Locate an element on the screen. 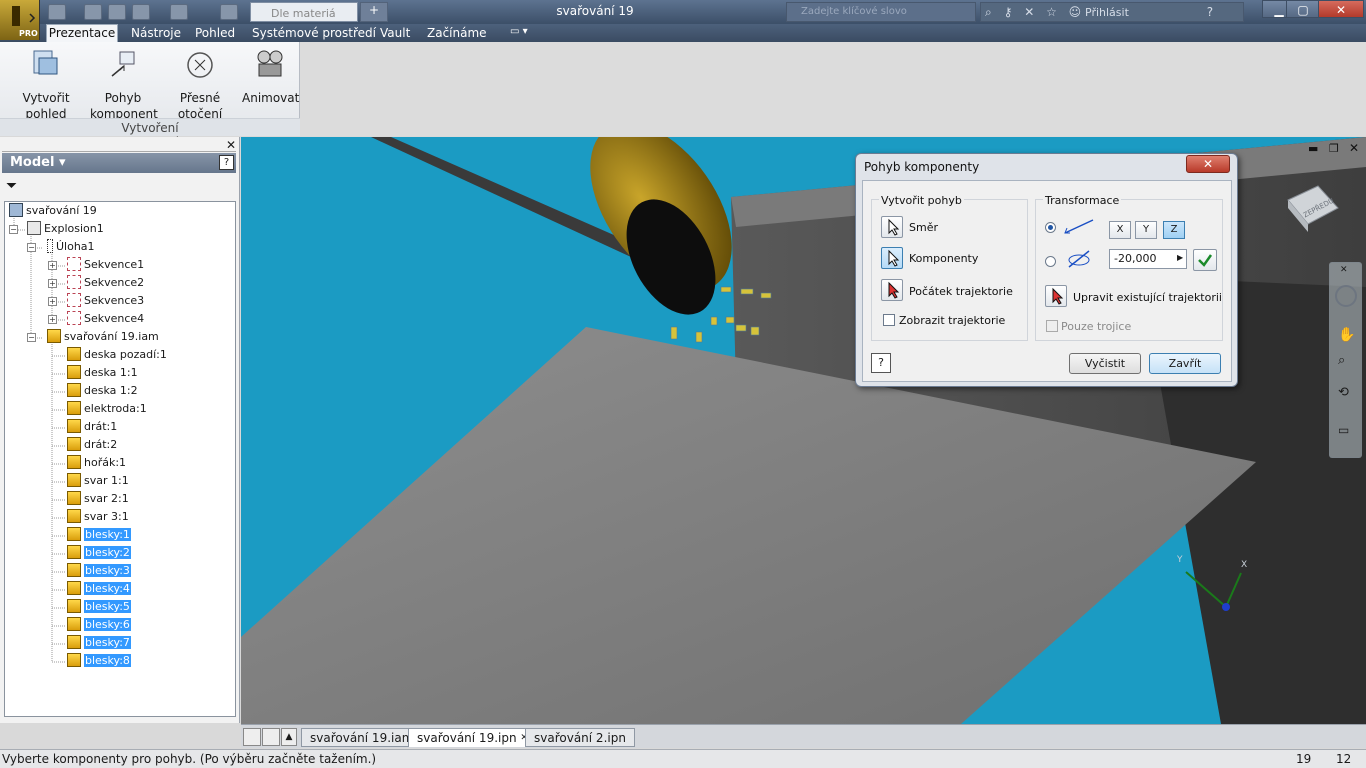 Image resolution: width=1366 pixels, height=768 pixels. tweak-components-button: Pohyb komponent is located at coordinates (124, 85).